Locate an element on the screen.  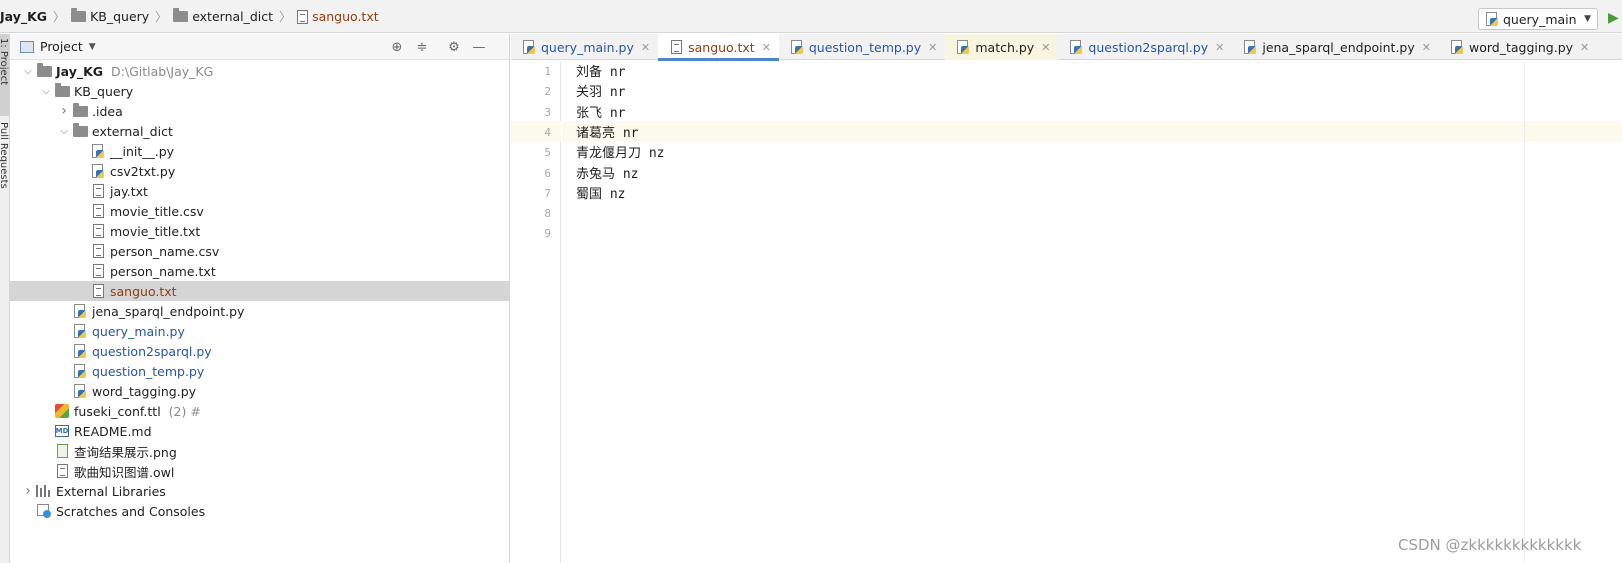
gear-icon: ⚙ is located at coordinates (454, 47).